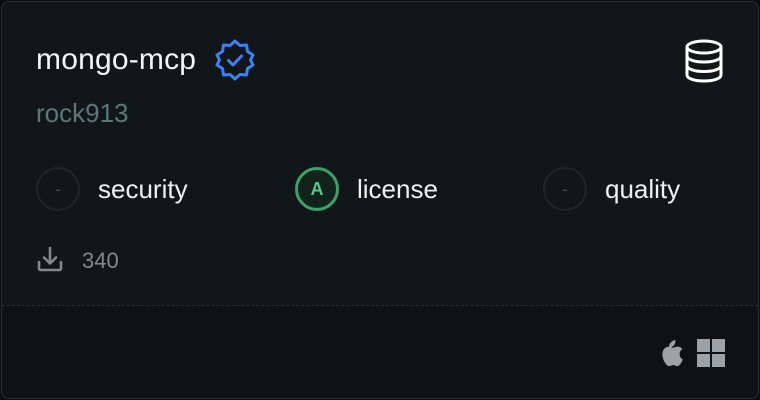 The image size is (760, 400). What do you see at coordinates (711, 353) in the screenshot?
I see `windows-icon` at bounding box center [711, 353].